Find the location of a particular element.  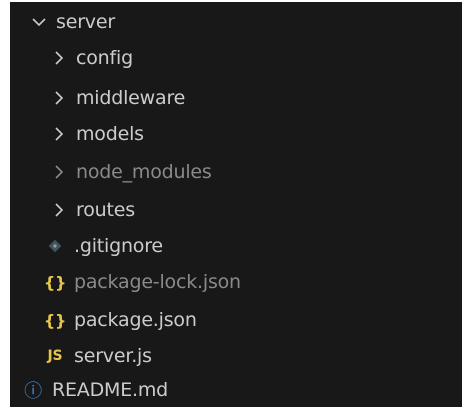

tree-file-server-js: JS server.js is located at coordinates (236, 356).